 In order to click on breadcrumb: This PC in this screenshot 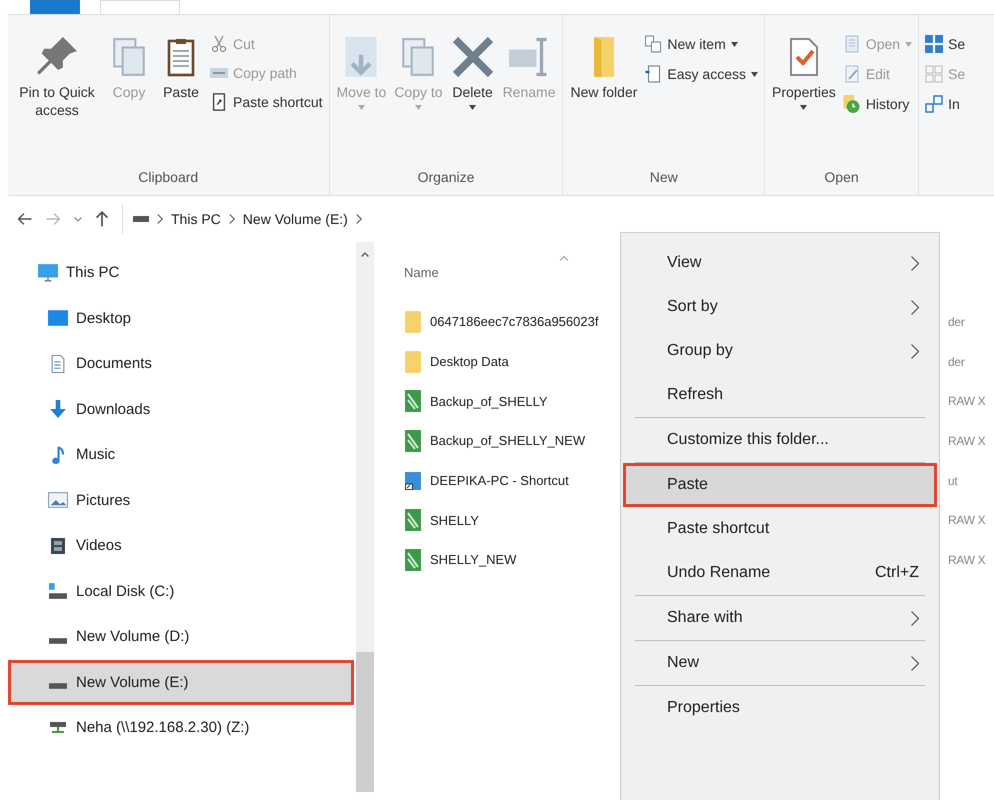, I will do `click(196, 219)`.